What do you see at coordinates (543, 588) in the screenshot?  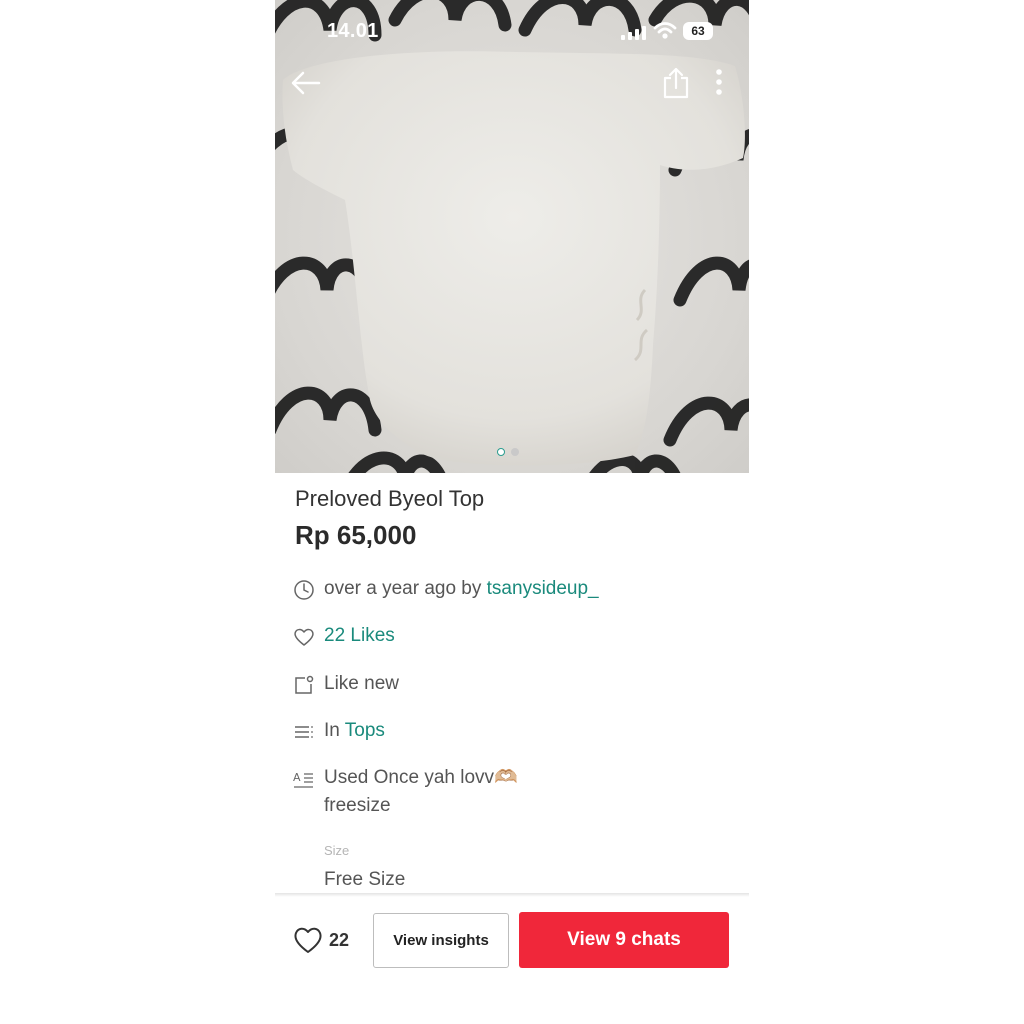 I see `seller-link: tsanysideup_` at bounding box center [543, 588].